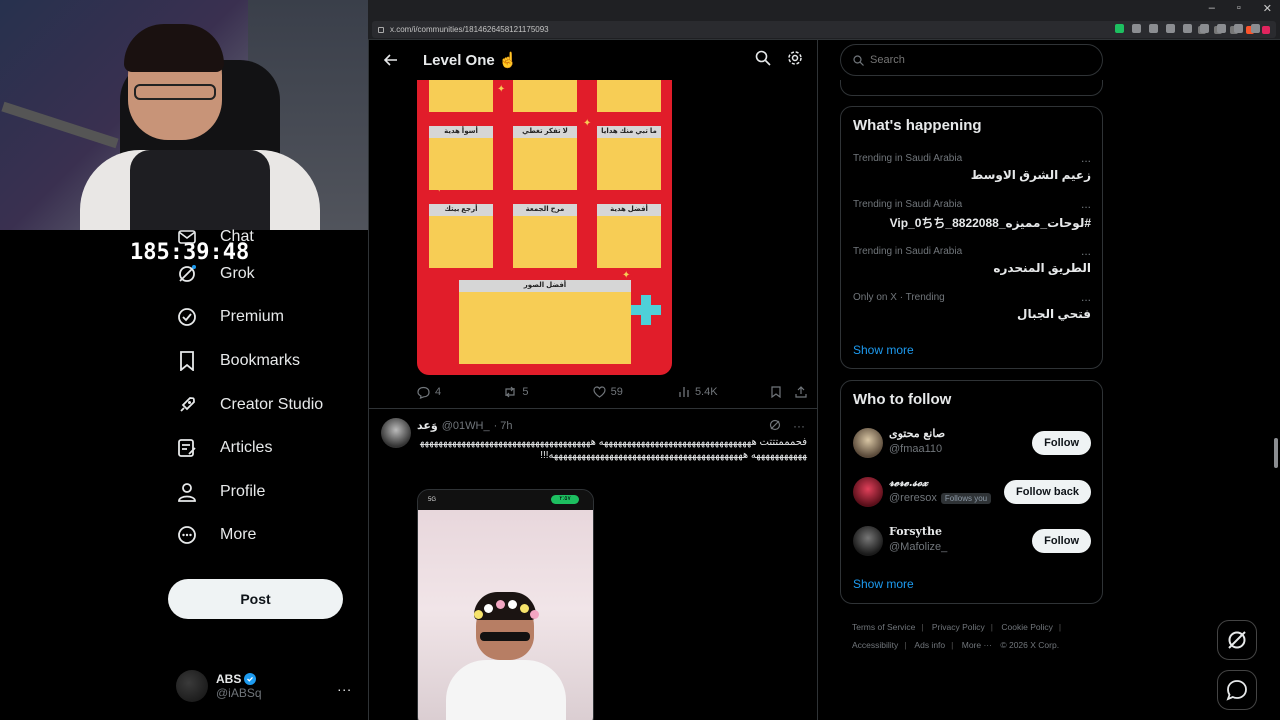  What do you see at coordinates (684, 392) in the screenshot?
I see `views-chart-icon` at bounding box center [684, 392].